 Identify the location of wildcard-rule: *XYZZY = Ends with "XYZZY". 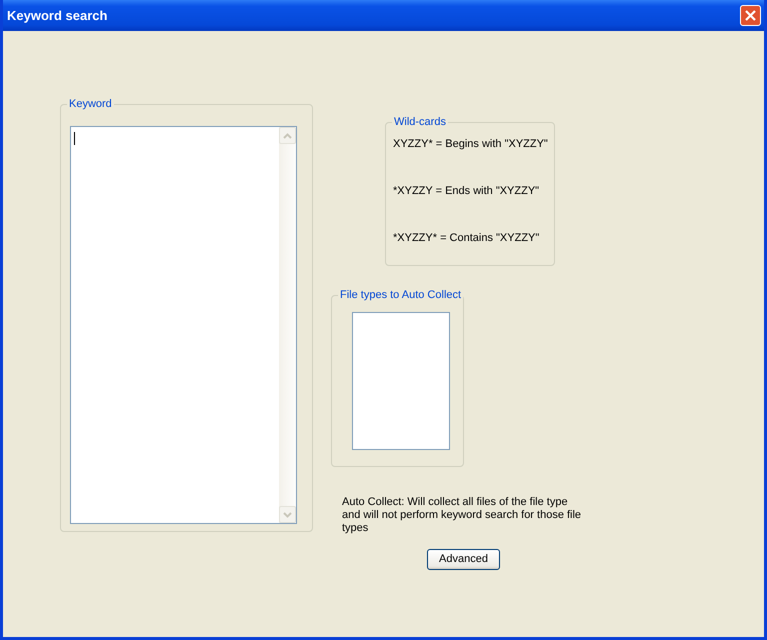
(466, 191).